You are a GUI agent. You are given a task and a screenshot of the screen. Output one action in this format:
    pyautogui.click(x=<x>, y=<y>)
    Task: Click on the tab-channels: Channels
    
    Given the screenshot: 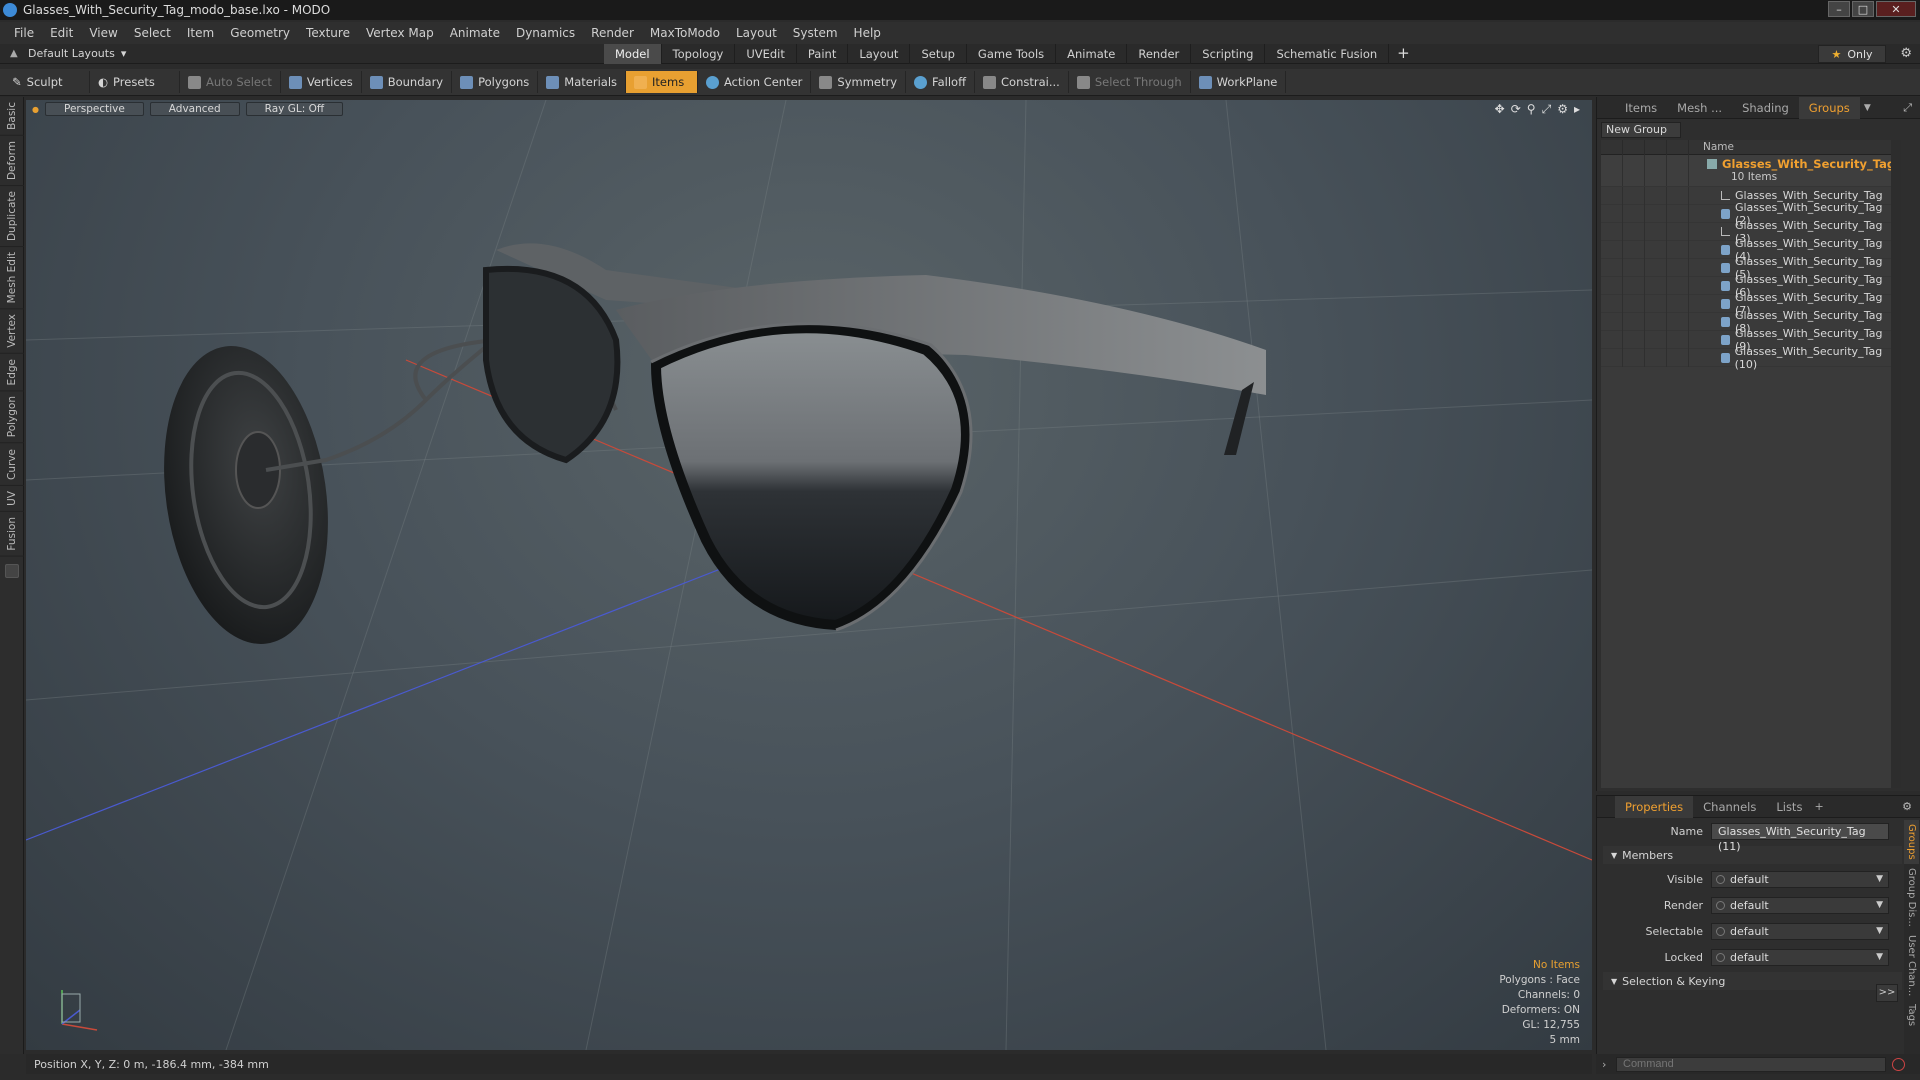 What is the action you would take?
    pyautogui.click(x=1729, y=807)
    